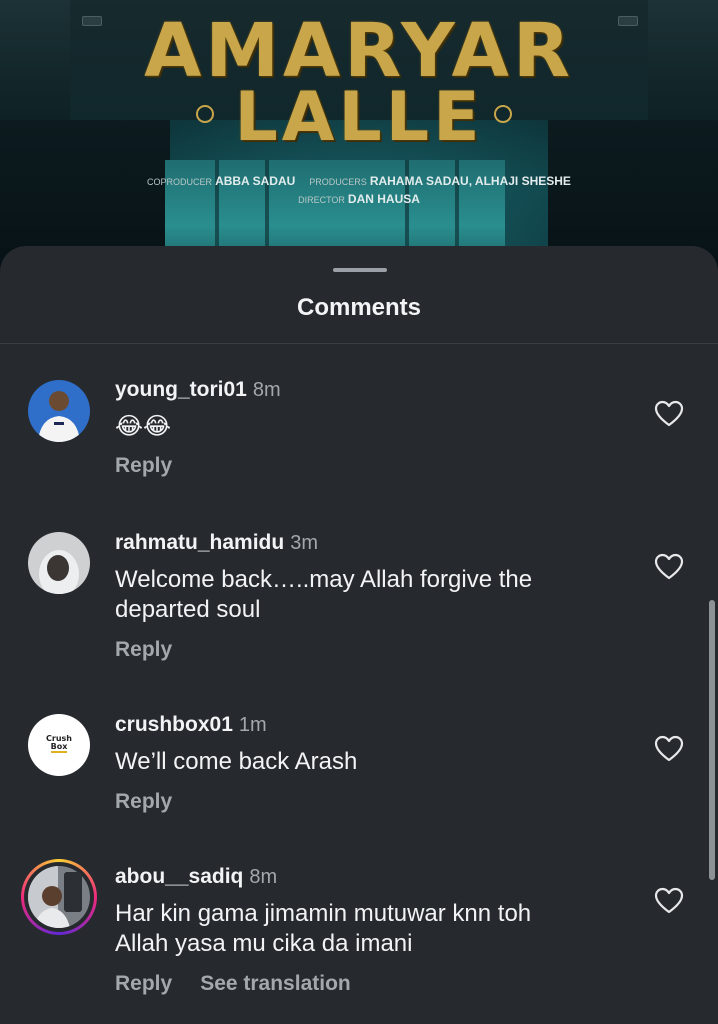 The image size is (718, 1024). Describe the element at coordinates (264, 943) in the screenshot. I see `comment-text-line: Allah yasa mu cika da imani` at that location.